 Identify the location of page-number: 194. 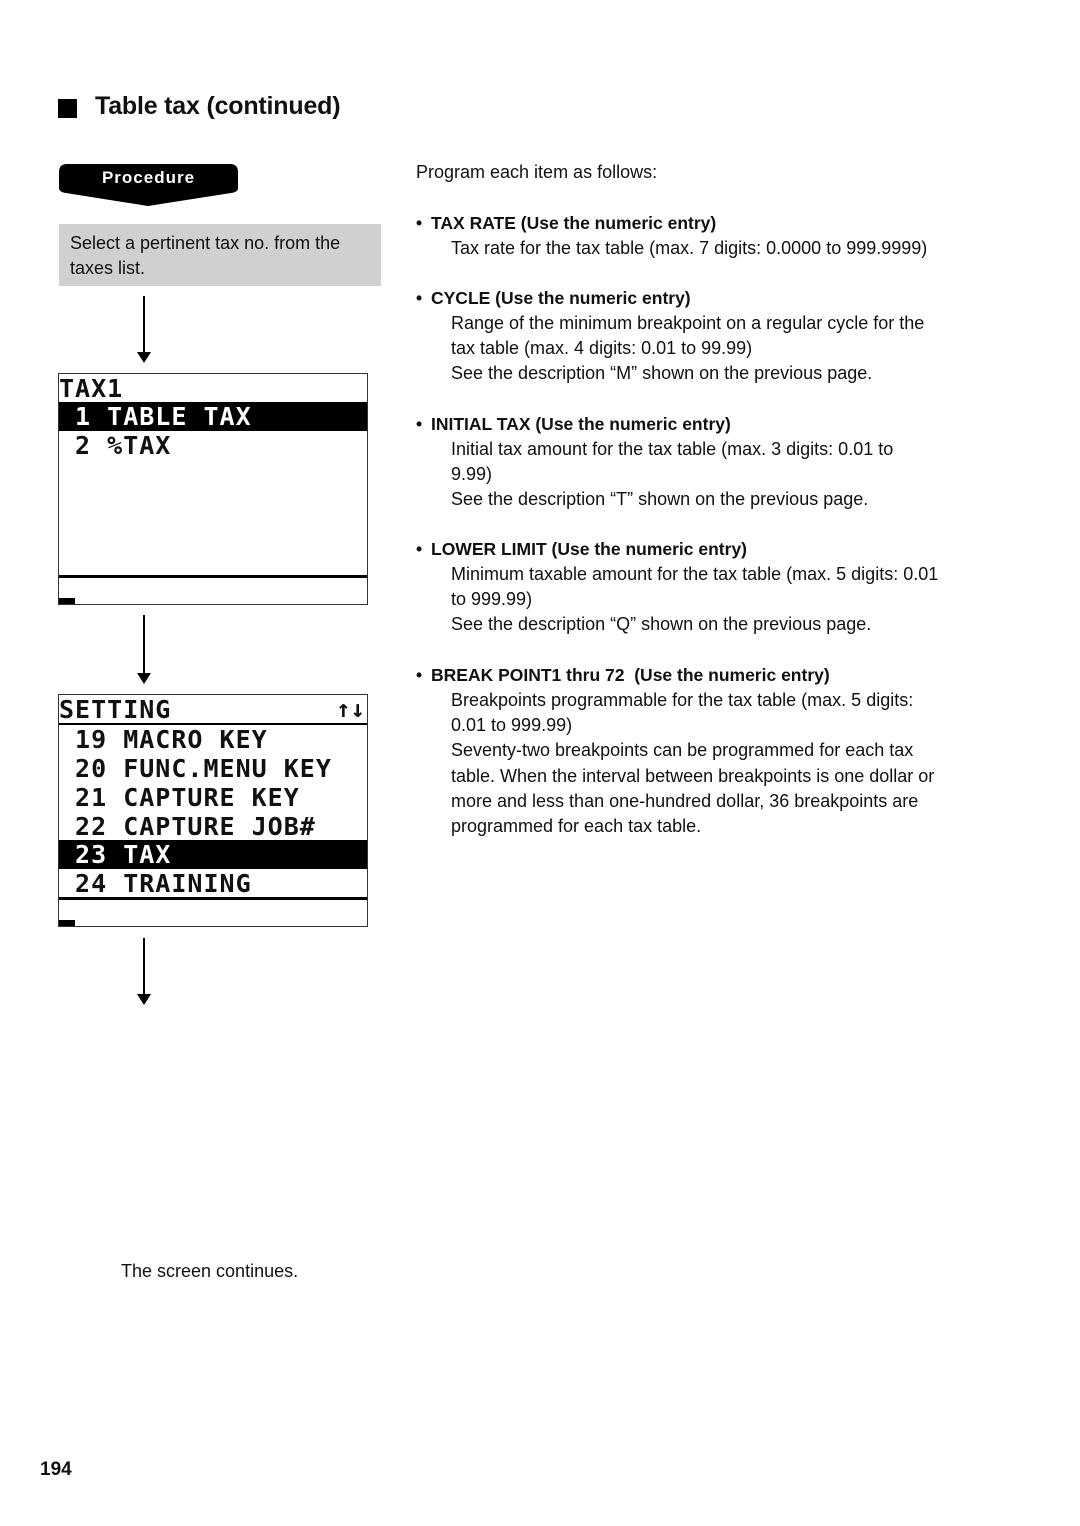
(56, 1469).